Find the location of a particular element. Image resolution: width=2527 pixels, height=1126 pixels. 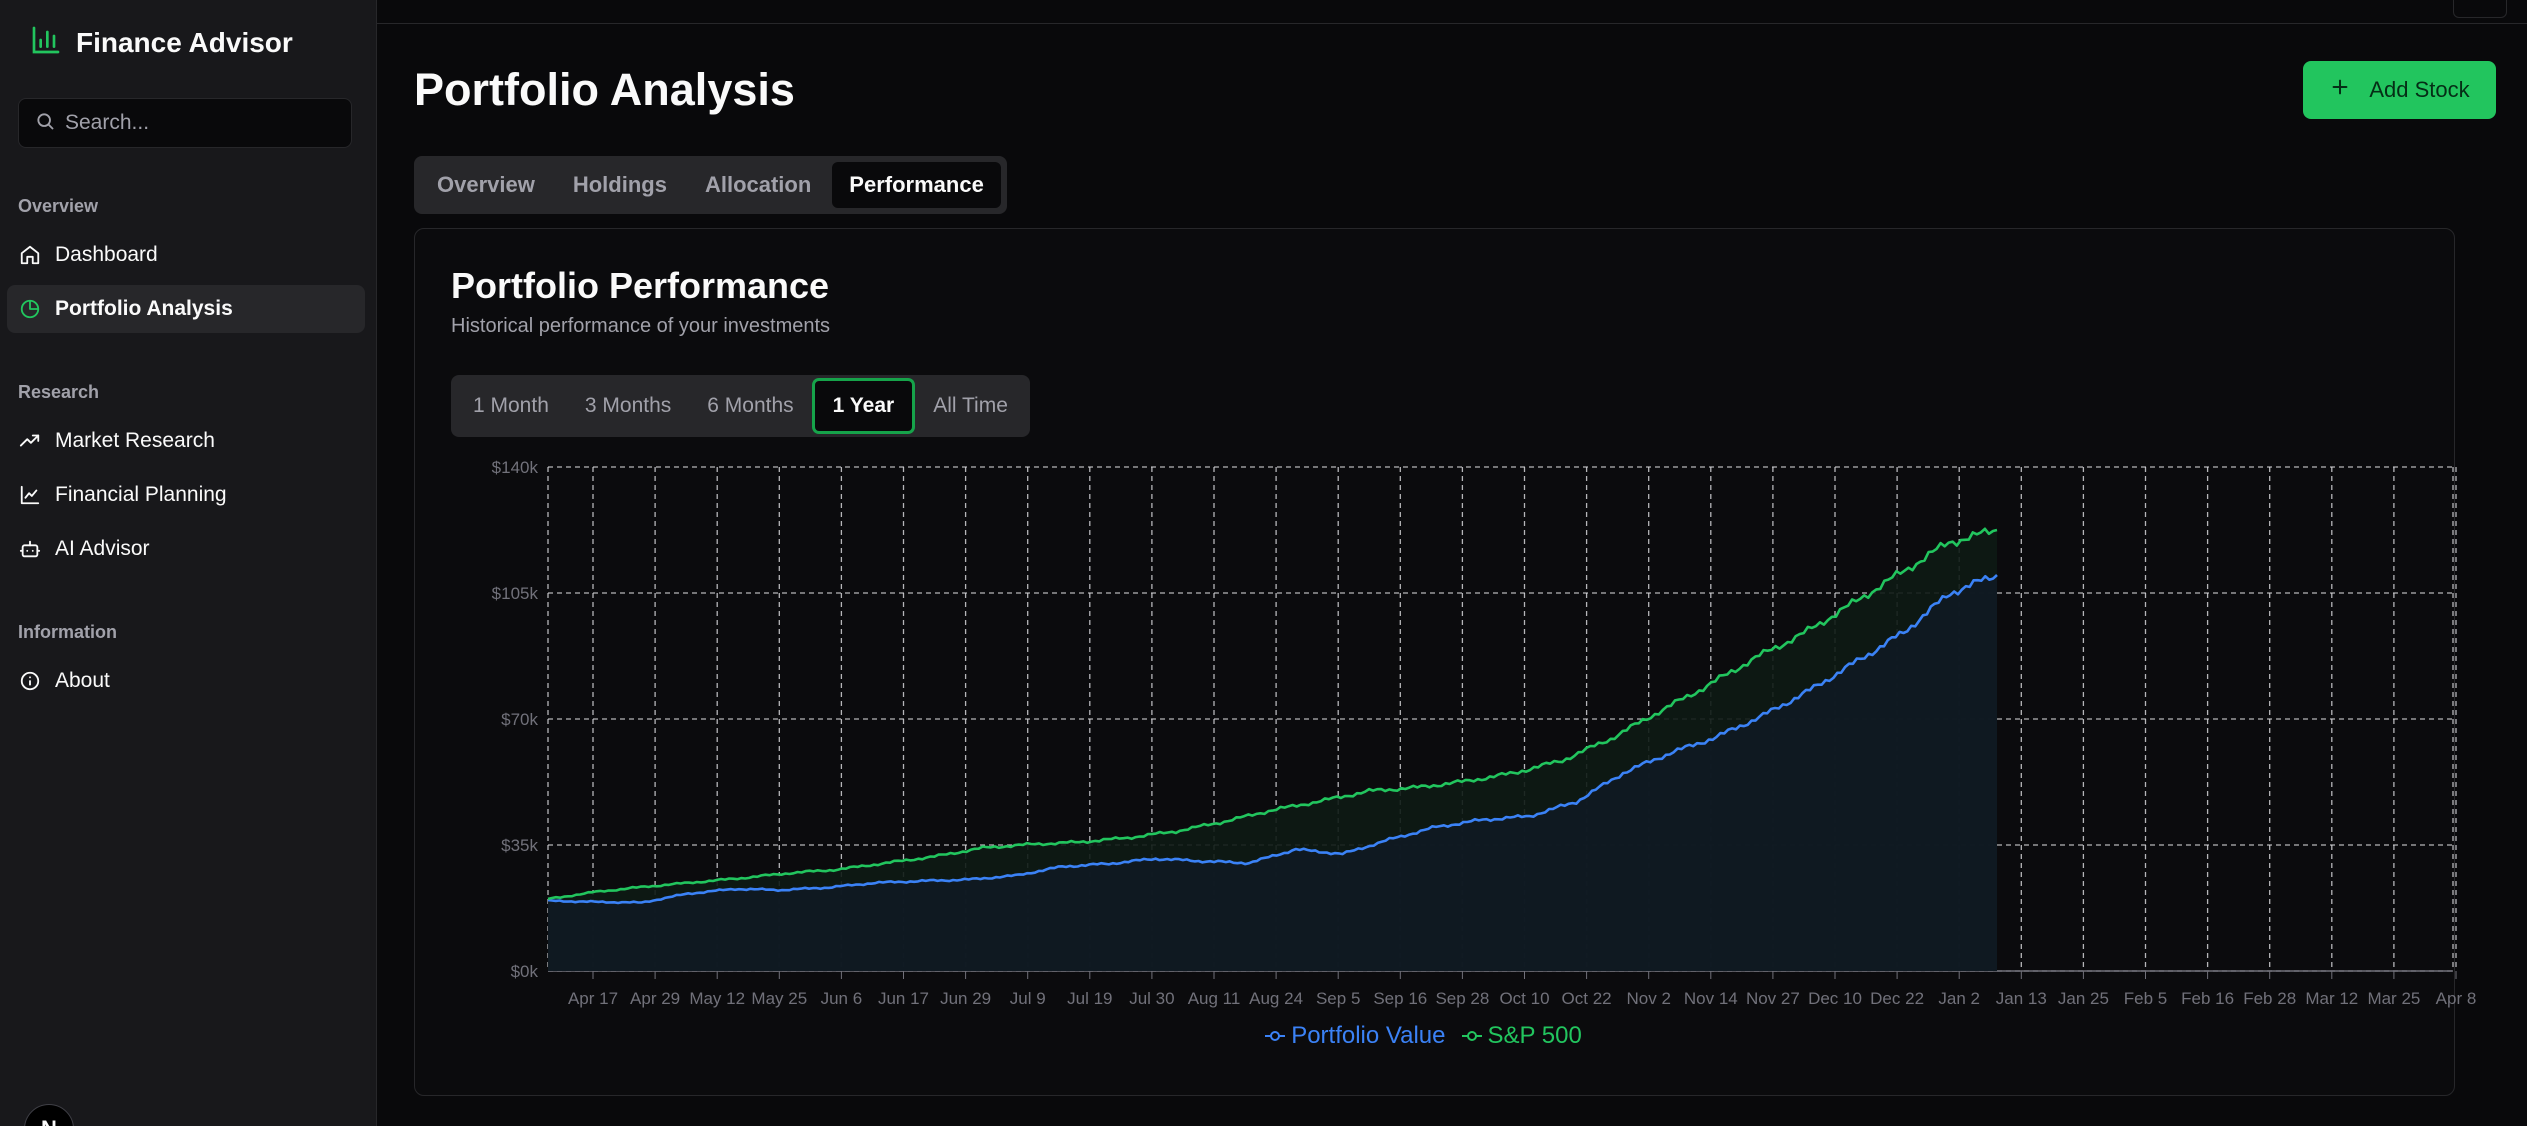

x-tick-label: Apr 17 is located at coordinates (593, 998).